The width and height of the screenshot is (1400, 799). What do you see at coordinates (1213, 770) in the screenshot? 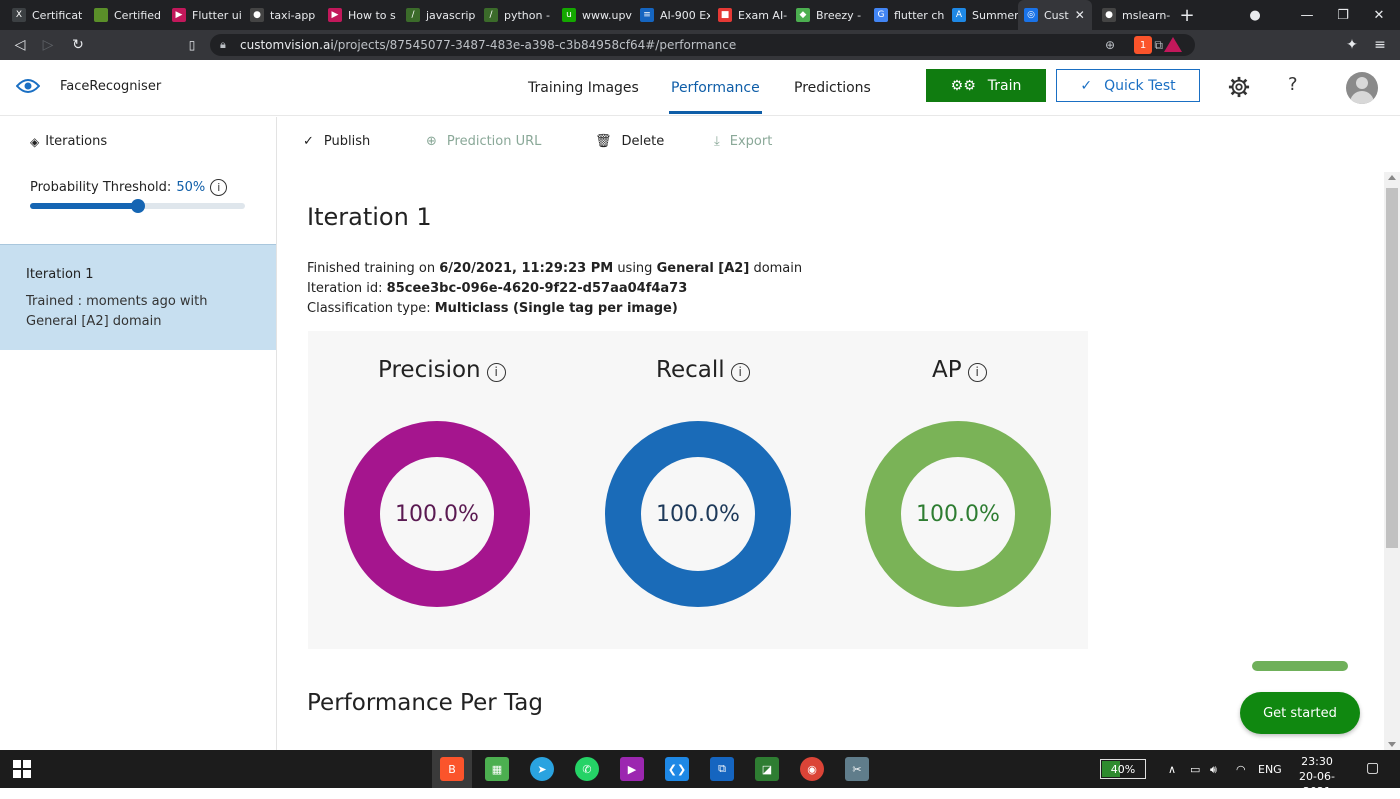
I see `volume-icon: 🔊︎` at bounding box center [1213, 770].